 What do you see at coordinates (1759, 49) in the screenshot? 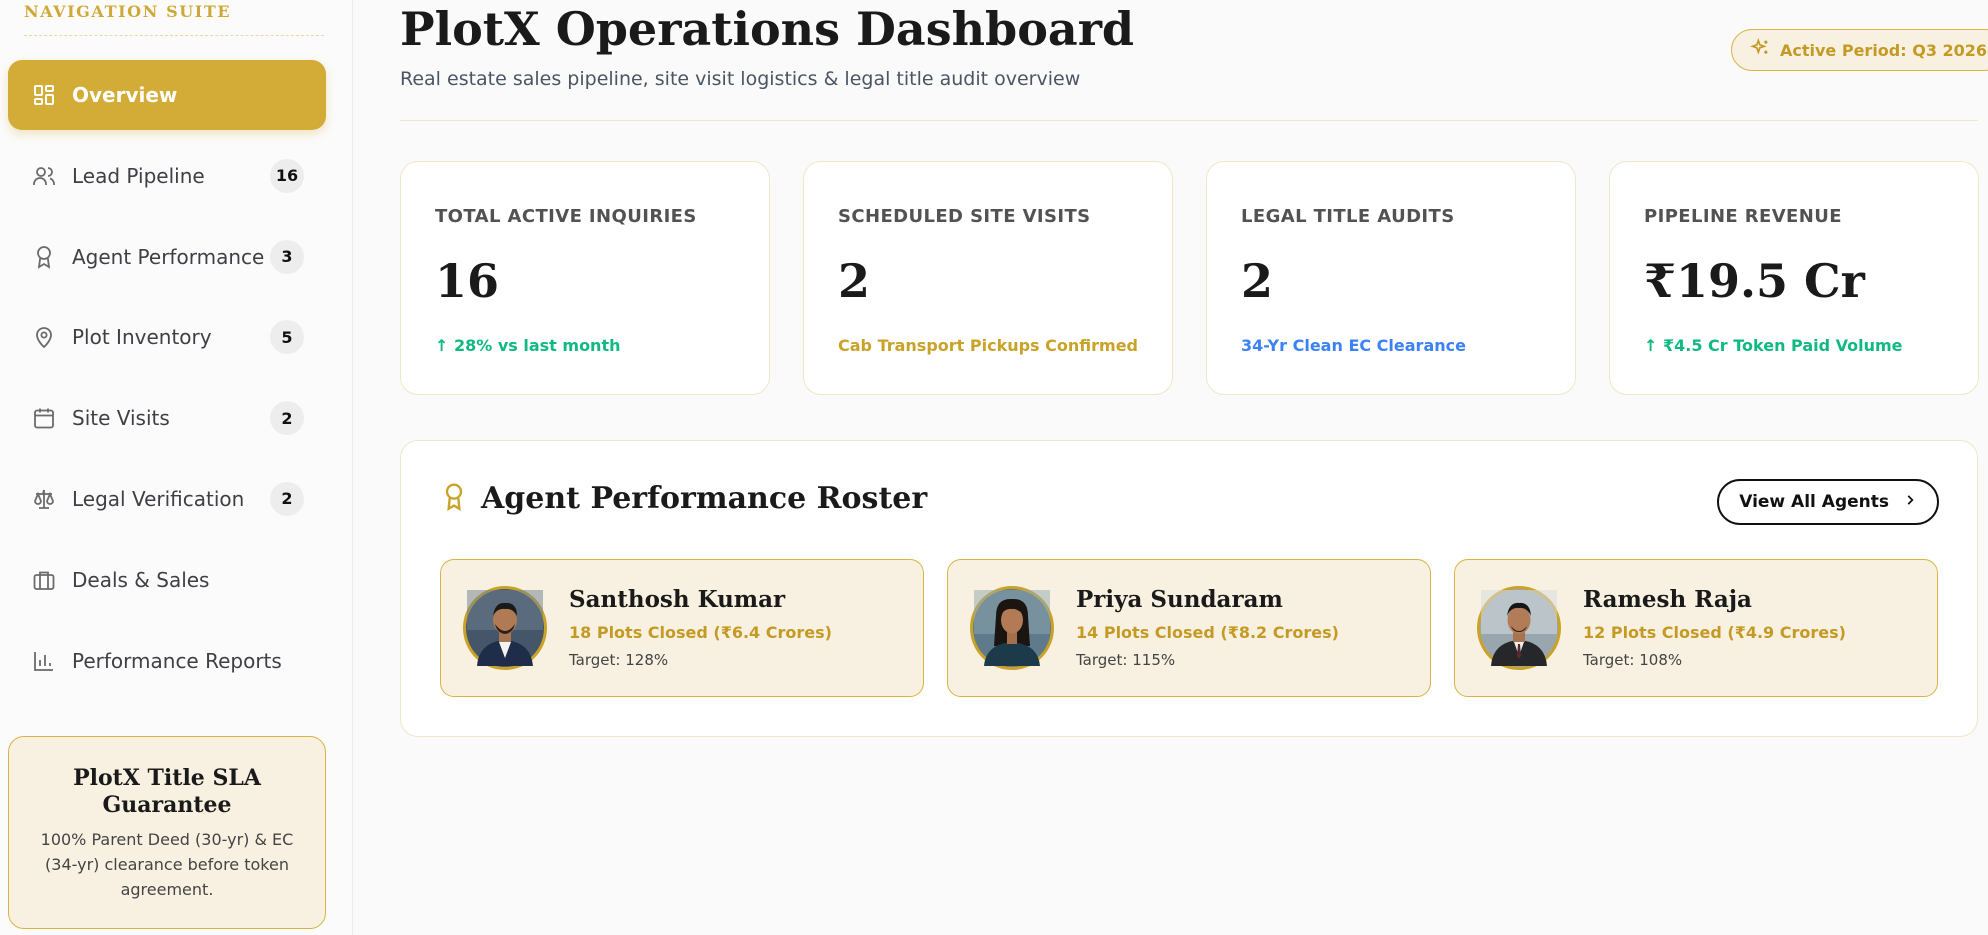
I see `sparkles-icon` at bounding box center [1759, 49].